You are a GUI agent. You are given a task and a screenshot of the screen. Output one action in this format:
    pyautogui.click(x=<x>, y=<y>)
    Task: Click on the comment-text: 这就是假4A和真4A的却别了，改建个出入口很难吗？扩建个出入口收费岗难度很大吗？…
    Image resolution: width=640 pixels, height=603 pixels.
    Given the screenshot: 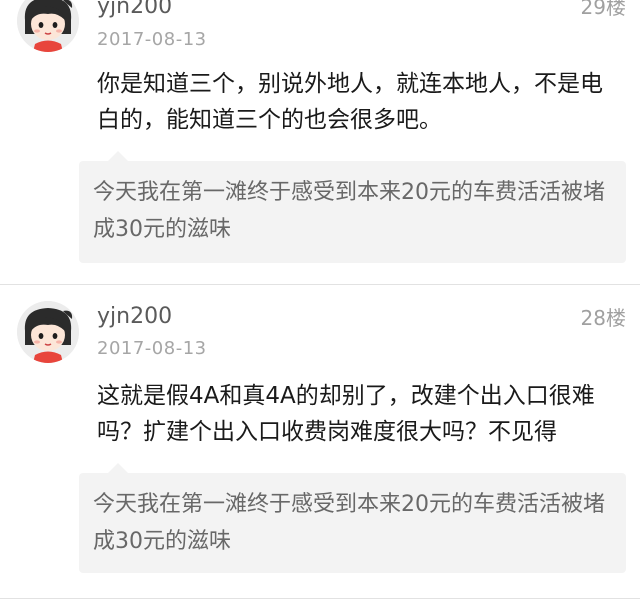 What is the action you would take?
    pyautogui.click(x=346, y=414)
    